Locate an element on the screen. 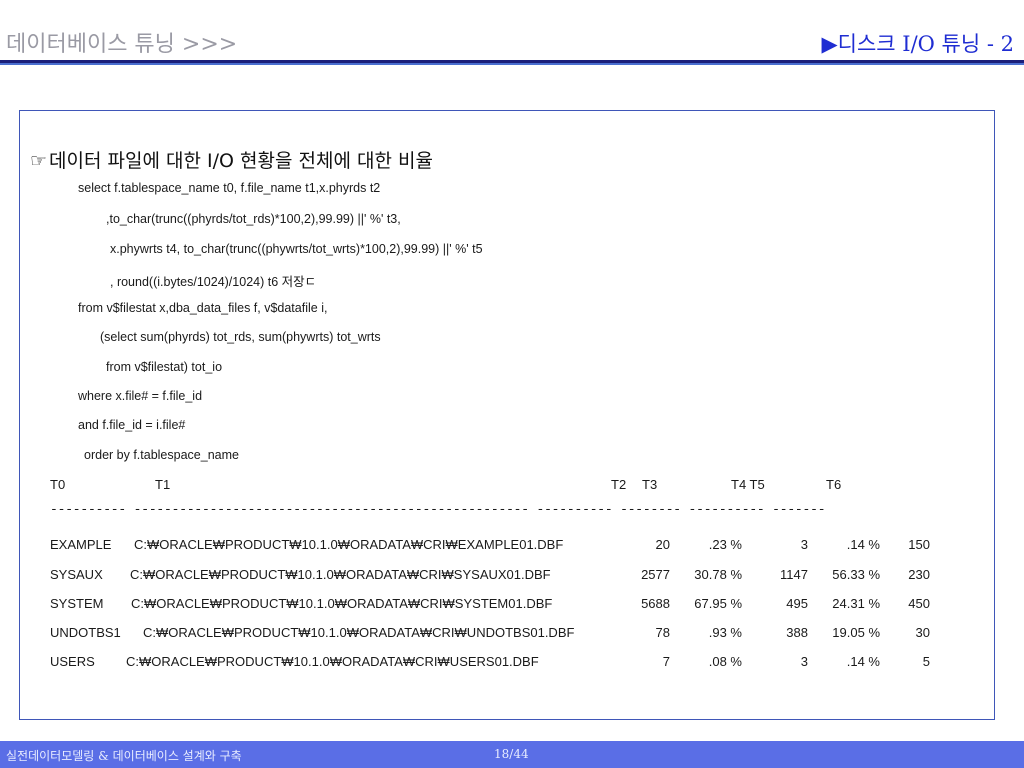 The image size is (1024, 768). cell-t0: UNDOTBS1 is located at coordinates (85, 632).